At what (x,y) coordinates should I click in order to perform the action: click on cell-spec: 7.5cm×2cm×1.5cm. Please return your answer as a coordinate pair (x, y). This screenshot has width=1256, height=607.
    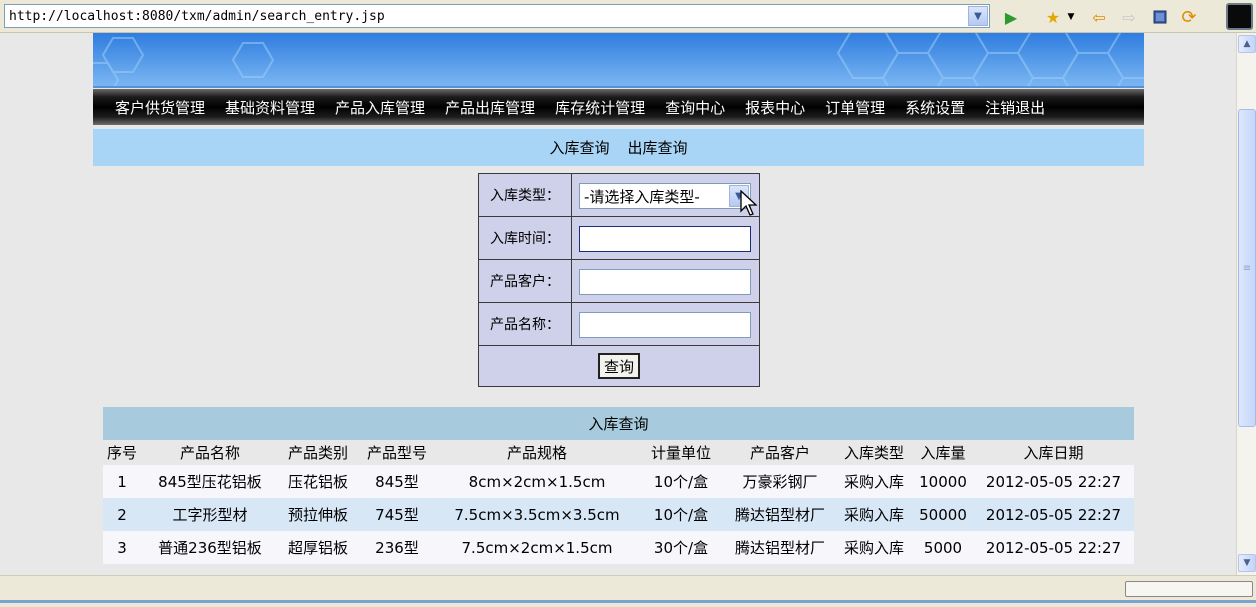
    Looking at the image, I should click on (537, 547).